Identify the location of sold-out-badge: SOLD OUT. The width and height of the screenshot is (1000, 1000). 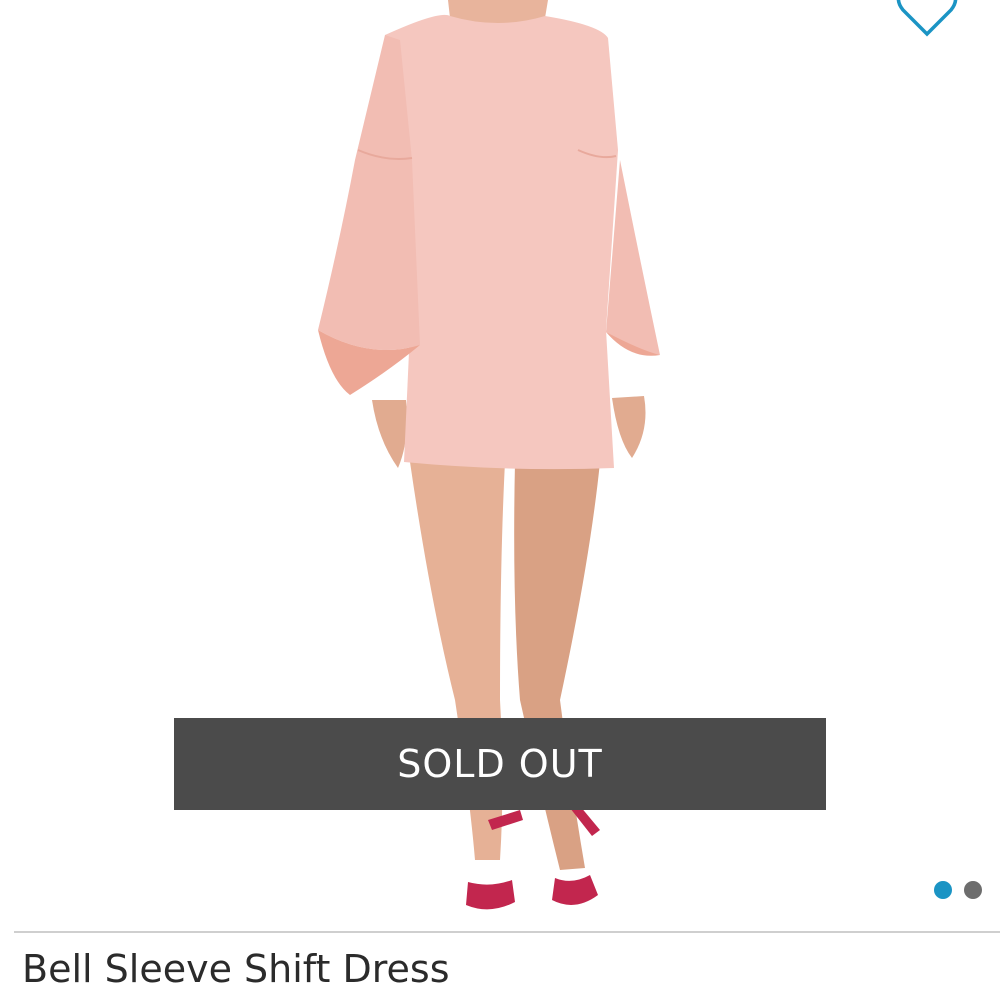
(500, 764).